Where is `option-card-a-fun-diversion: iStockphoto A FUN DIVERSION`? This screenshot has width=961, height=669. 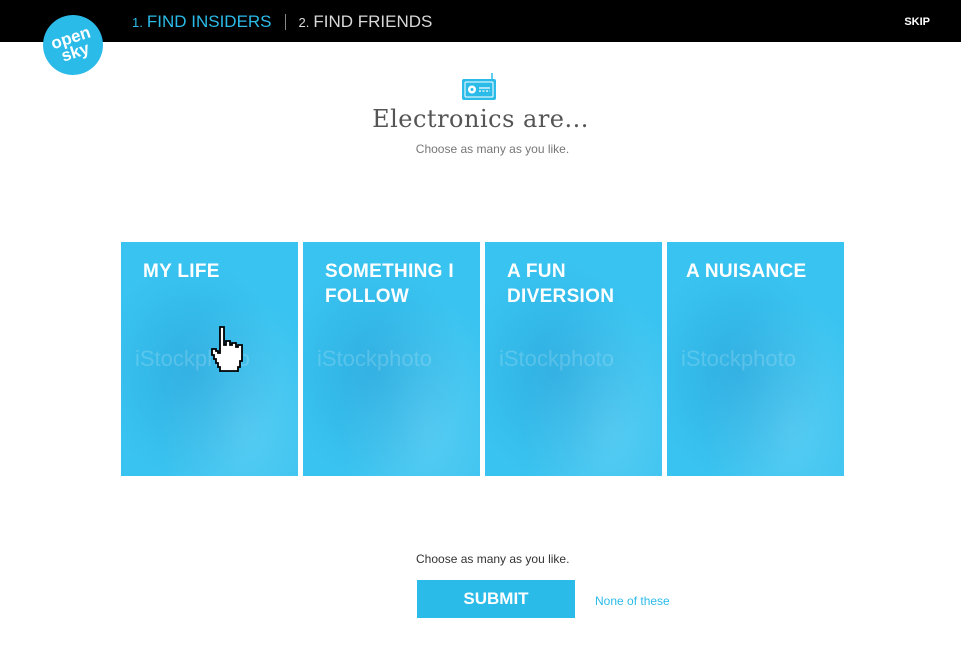 option-card-a-fun-diversion: iStockphoto A FUN DIVERSION is located at coordinates (573, 359).